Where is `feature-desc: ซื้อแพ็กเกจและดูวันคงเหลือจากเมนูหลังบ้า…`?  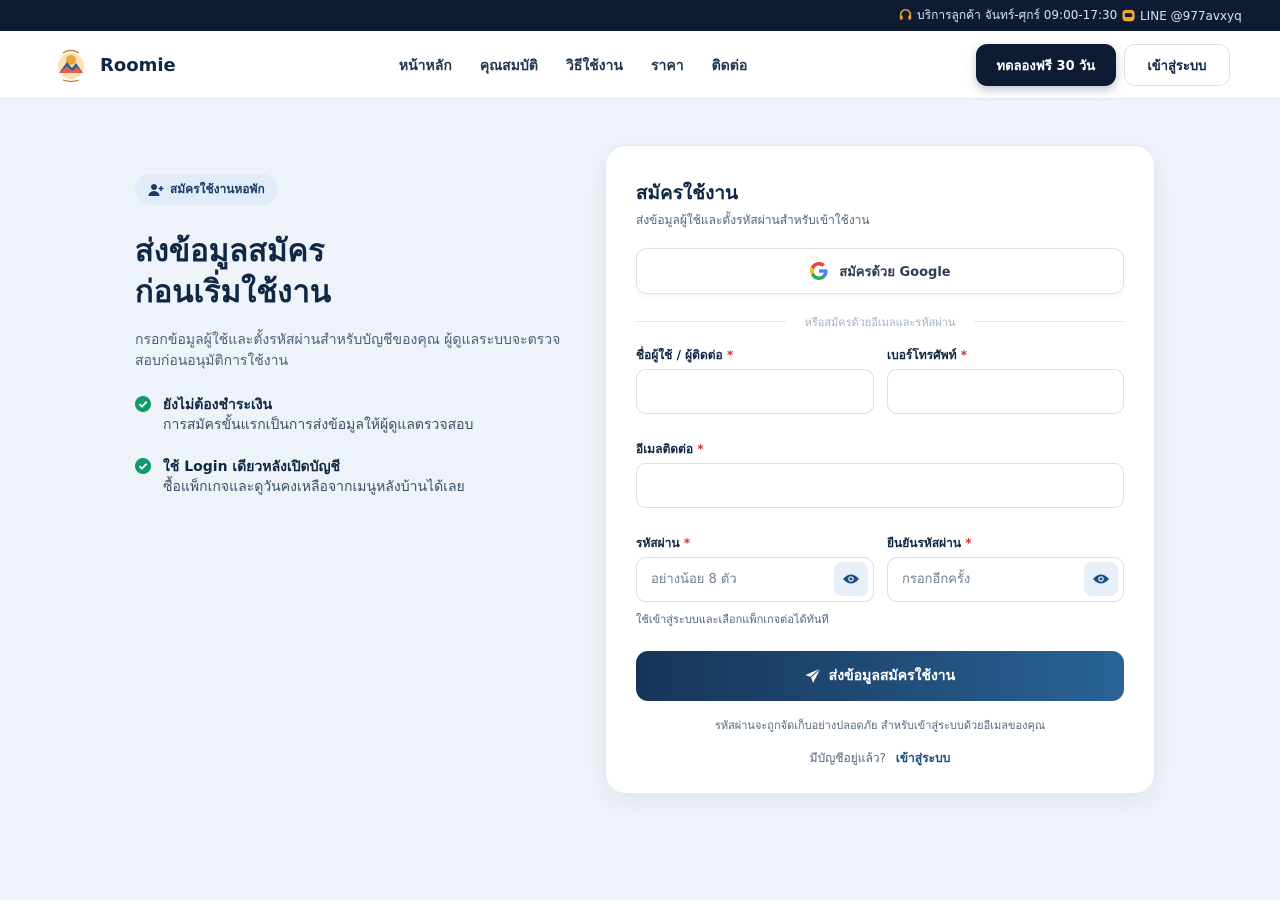
feature-desc: ซื้อแพ็กเกจและดูวันคงเหลือจากเมนูหลังบ้า… is located at coordinates (314, 487).